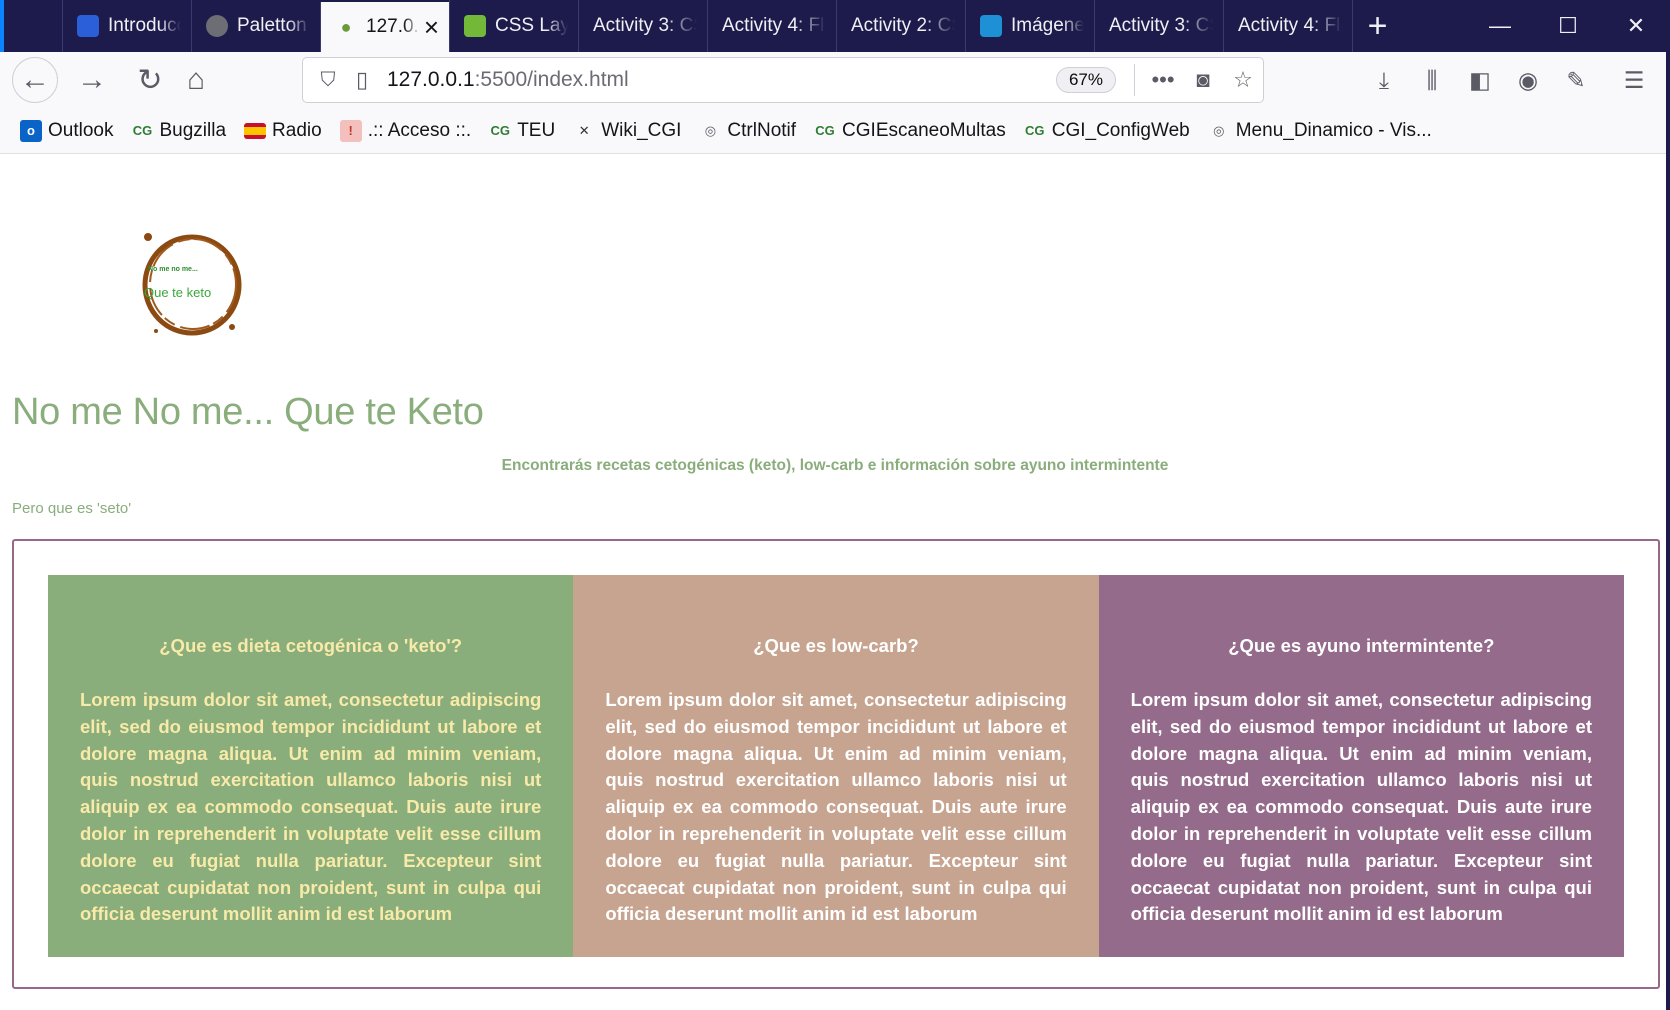 The height and width of the screenshot is (1010, 1670). I want to click on window-right-edge, so click(1668, 531).